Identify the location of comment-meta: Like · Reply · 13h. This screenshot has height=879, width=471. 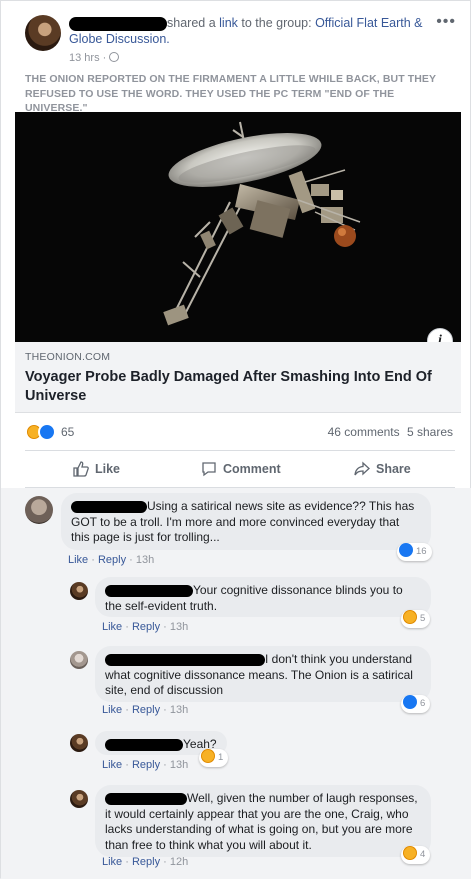
(111, 560).